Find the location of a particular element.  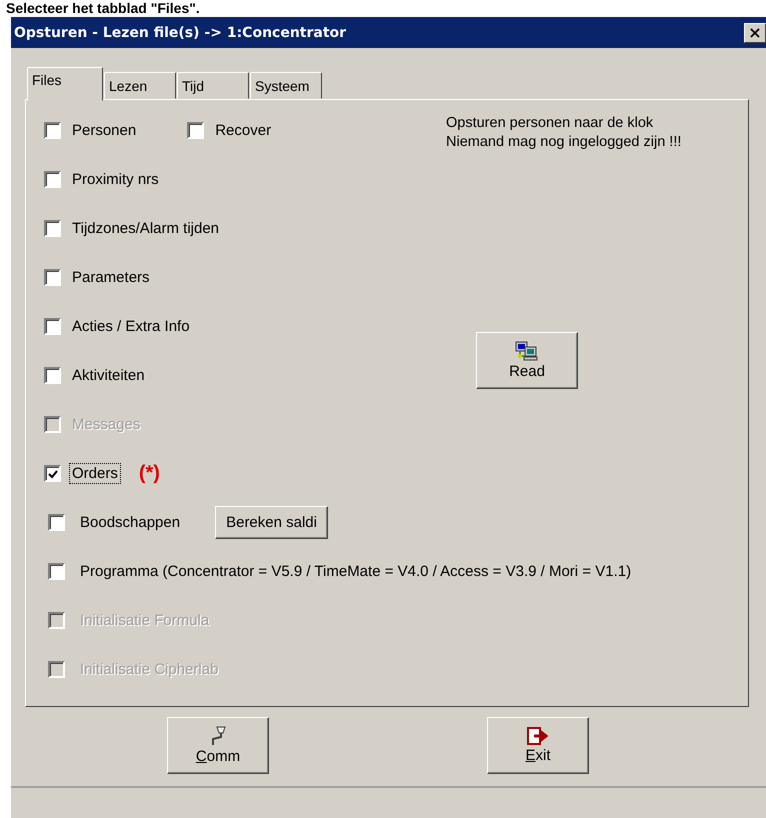

caption-text: Selecteer het tabblad "Files". is located at coordinates (103, 8).